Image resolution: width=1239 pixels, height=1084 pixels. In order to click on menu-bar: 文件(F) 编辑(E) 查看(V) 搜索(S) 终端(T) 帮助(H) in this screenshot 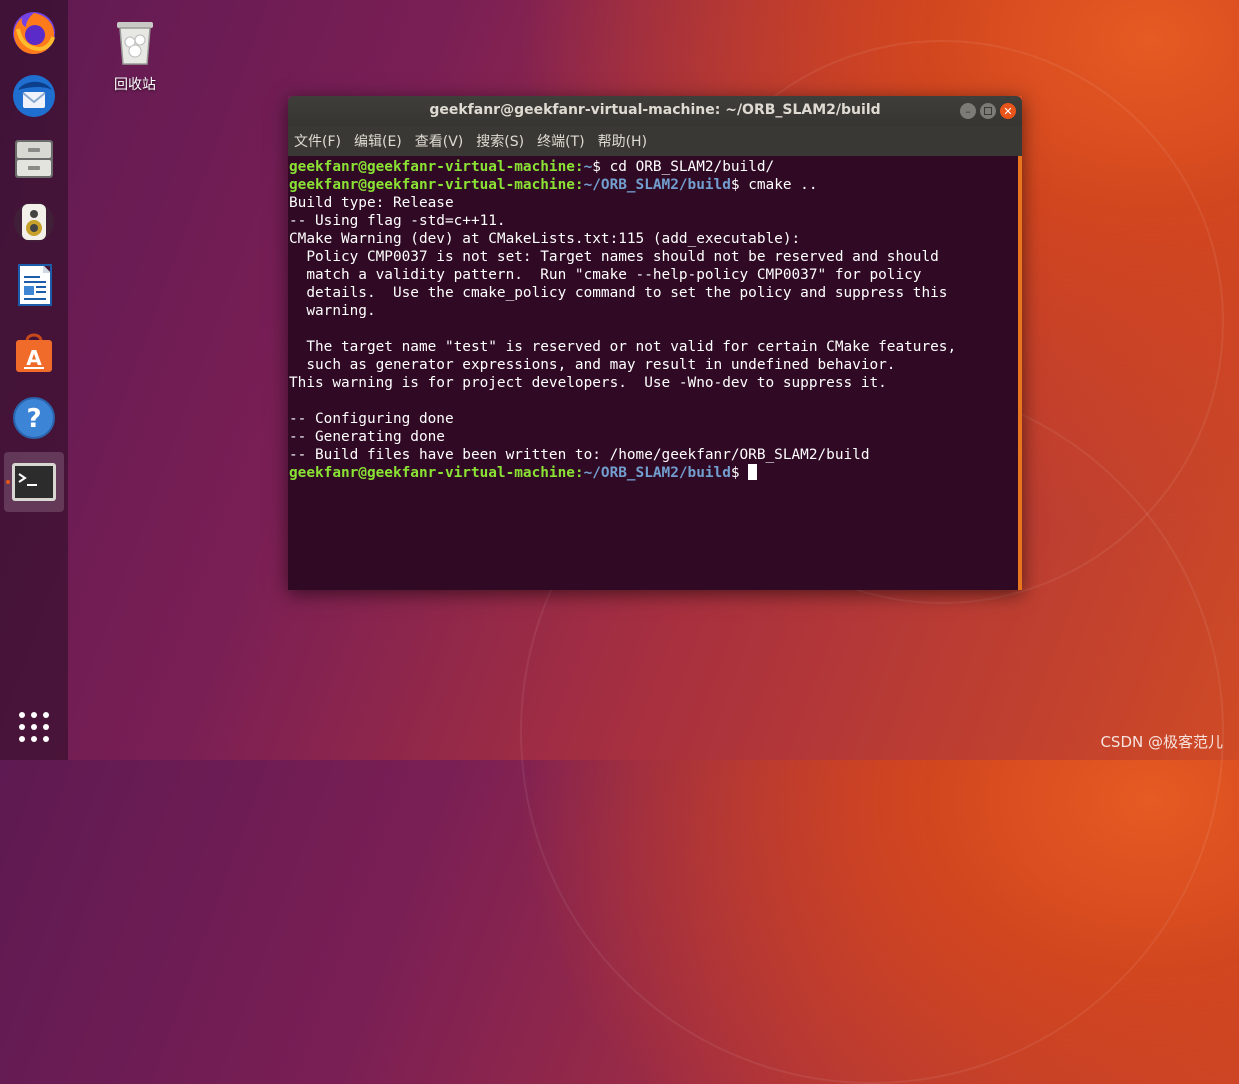, I will do `click(655, 141)`.